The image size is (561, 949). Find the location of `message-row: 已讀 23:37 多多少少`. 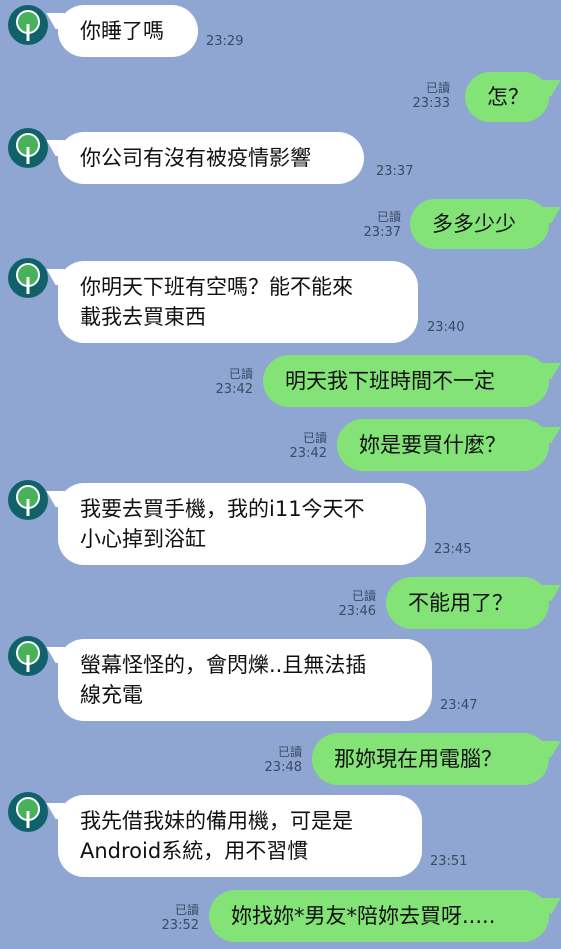

message-row: 已讀 23:37 多多少少 is located at coordinates (280, 225).